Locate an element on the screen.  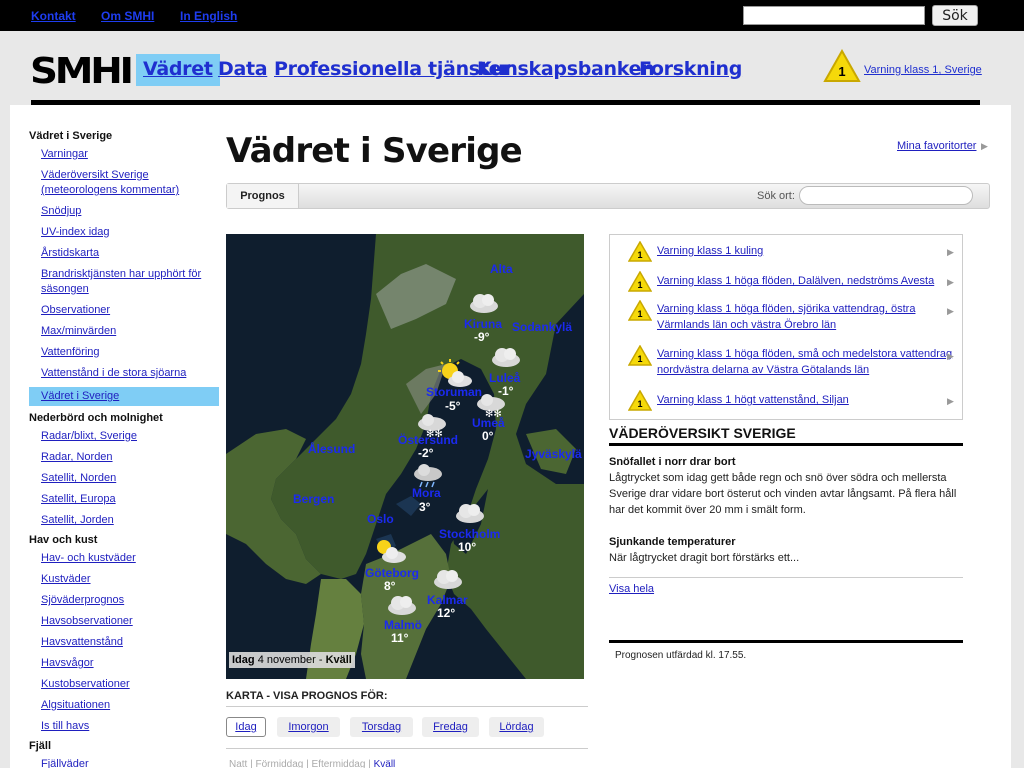
forecast-day-label: KARTA - VISA PROGNOS FÖR: is located at coordinates (307, 696).